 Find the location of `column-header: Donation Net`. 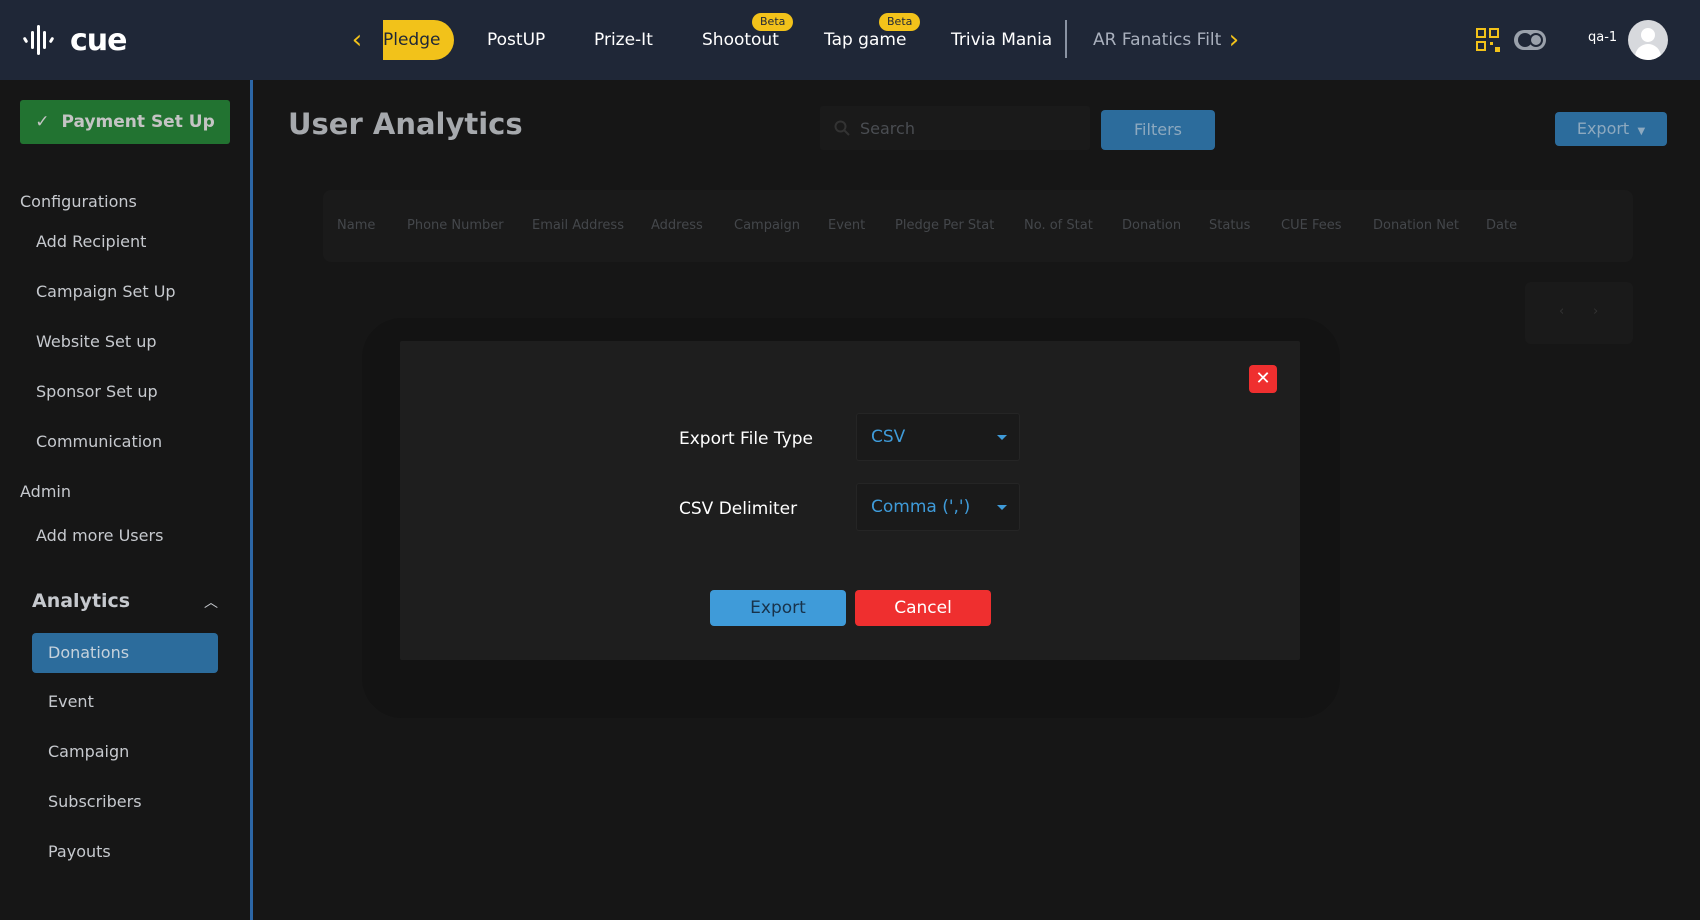

column-header: Donation Net is located at coordinates (1416, 225).